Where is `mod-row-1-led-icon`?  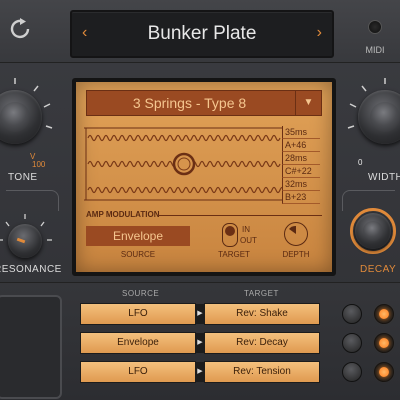
mod-row-1-led-icon is located at coordinates (384, 314).